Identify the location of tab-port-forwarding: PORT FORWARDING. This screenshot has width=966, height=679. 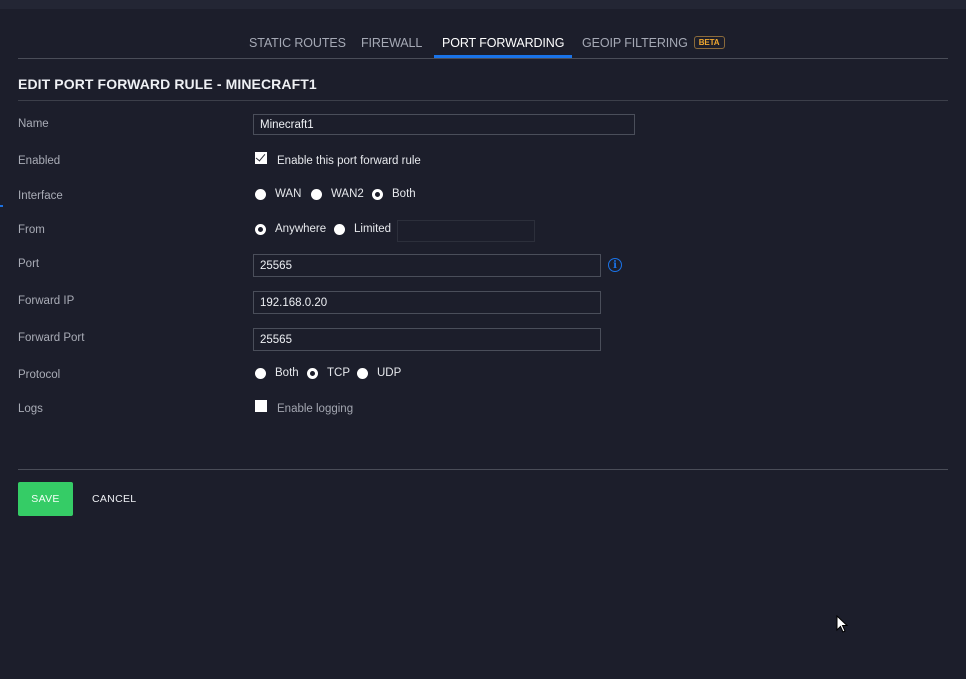
(503, 44).